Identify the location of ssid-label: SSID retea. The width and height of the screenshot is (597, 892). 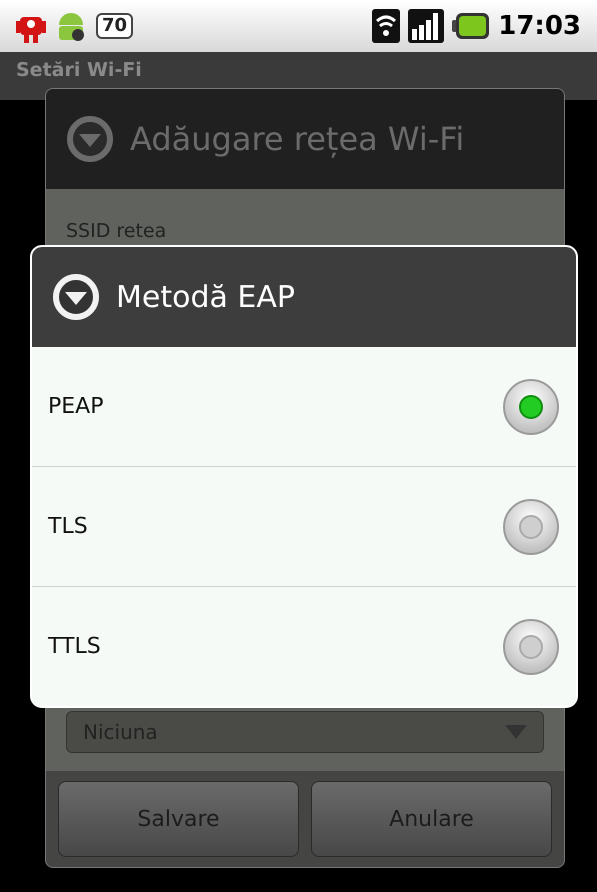
(116, 231).